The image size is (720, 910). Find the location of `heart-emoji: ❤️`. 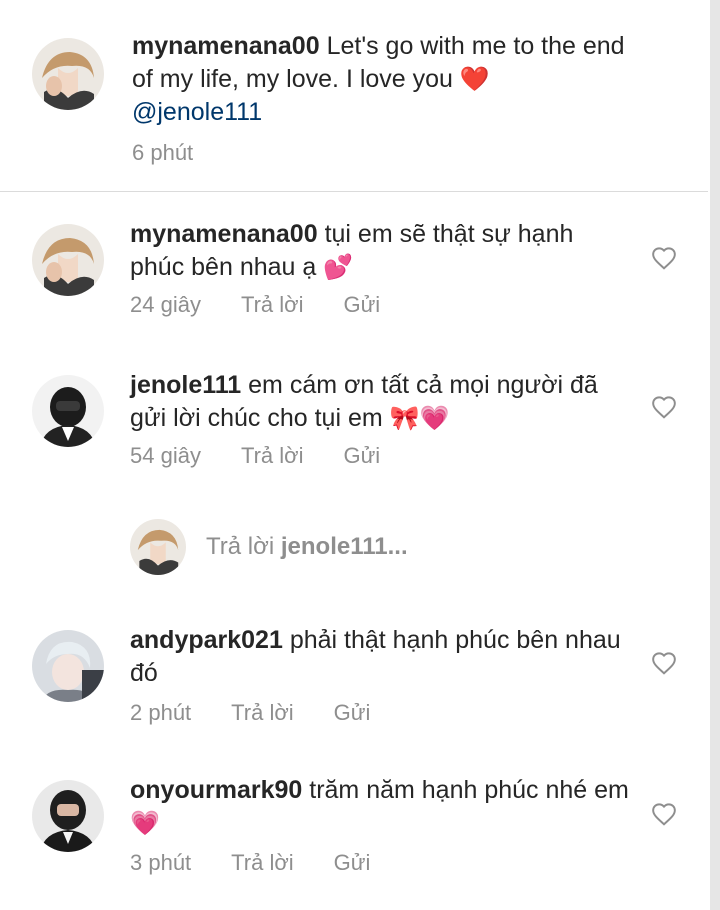

heart-emoji: ❤️ is located at coordinates (474, 79).